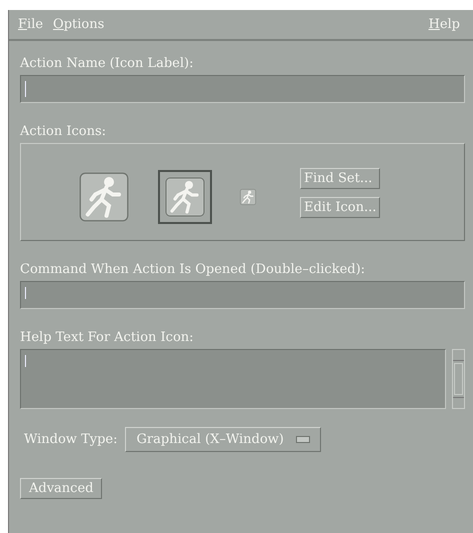  Describe the element at coordinates (107, 64) in the screenshot. I see `field-label: Action Name (Icon Label):` at that location.